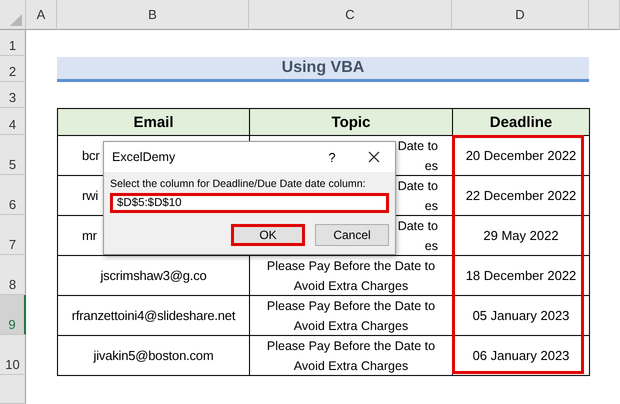  What do you see at coordinates (13, 43) in the screenshot?
I see `row-header: 1` at bounding box center [13, 43].